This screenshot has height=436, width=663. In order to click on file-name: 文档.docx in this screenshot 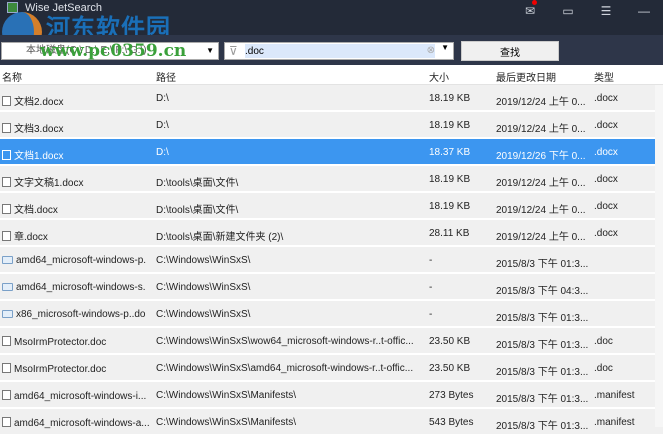, I will do `click(36, 210)`.